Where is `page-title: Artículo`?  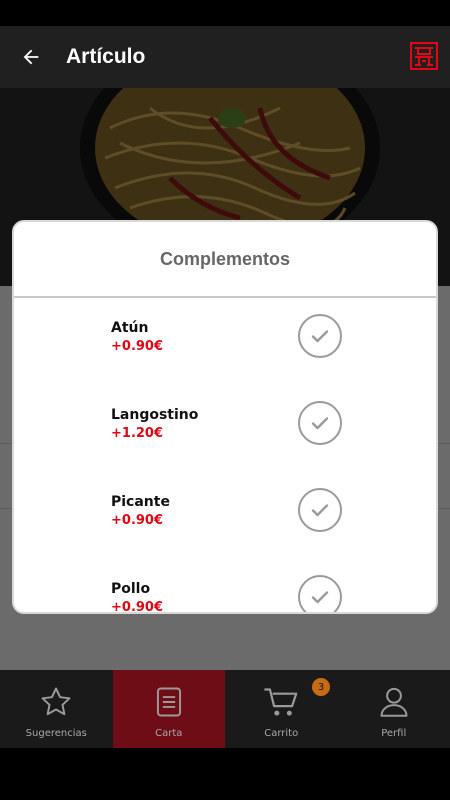 page-title: Artículo is located at coordinates (106, 56).